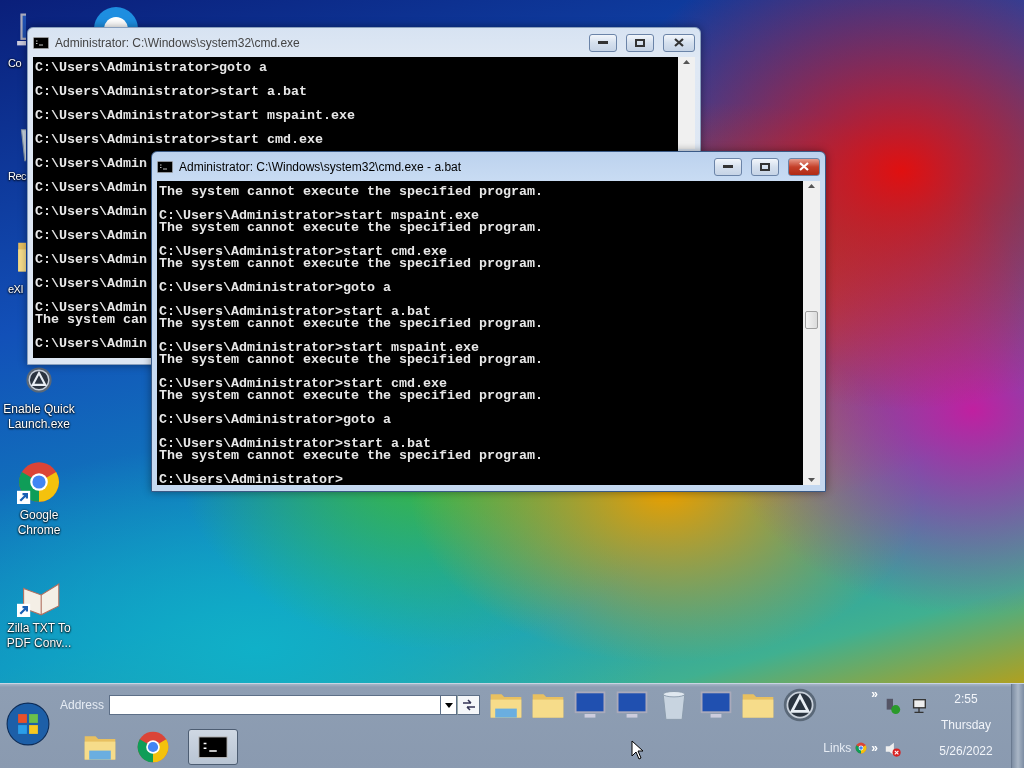 The height and width of the screenshot is (768, 1024). Describe the element at coordinates (251, 479) in the screenshot. I see `console-line: C:\Users\Administrator>` at that location.